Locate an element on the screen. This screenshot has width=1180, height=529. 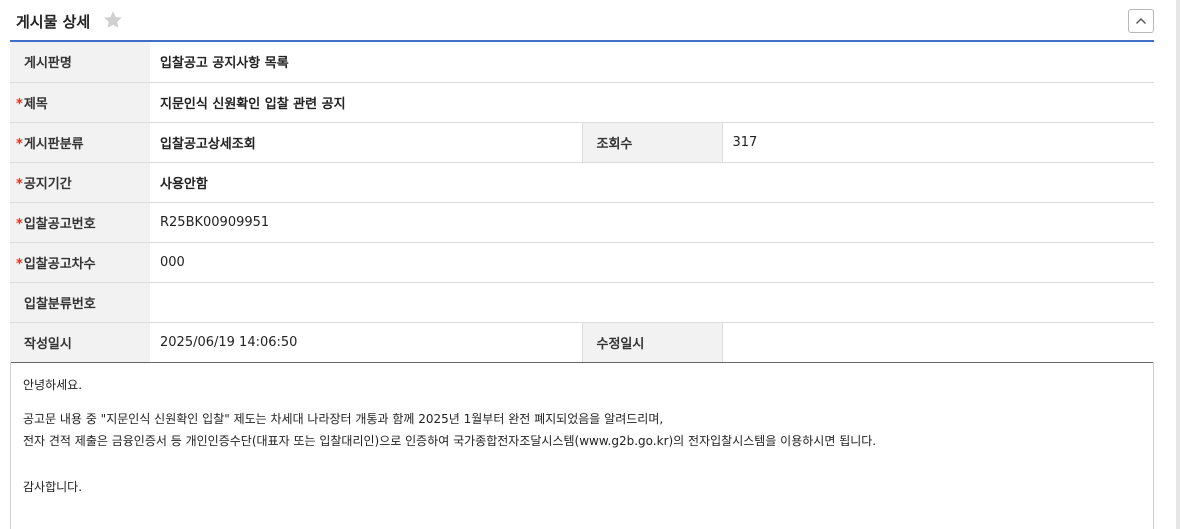
value-bid-seq: 000 is located at coordinates (652, 262).